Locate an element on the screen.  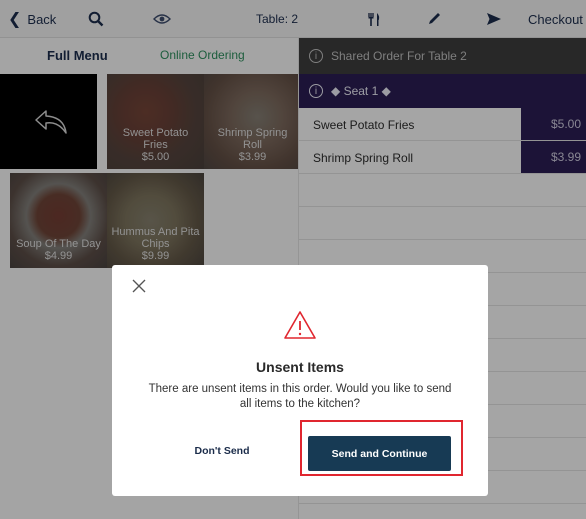
close-icon is located at coordinates (139, 286).